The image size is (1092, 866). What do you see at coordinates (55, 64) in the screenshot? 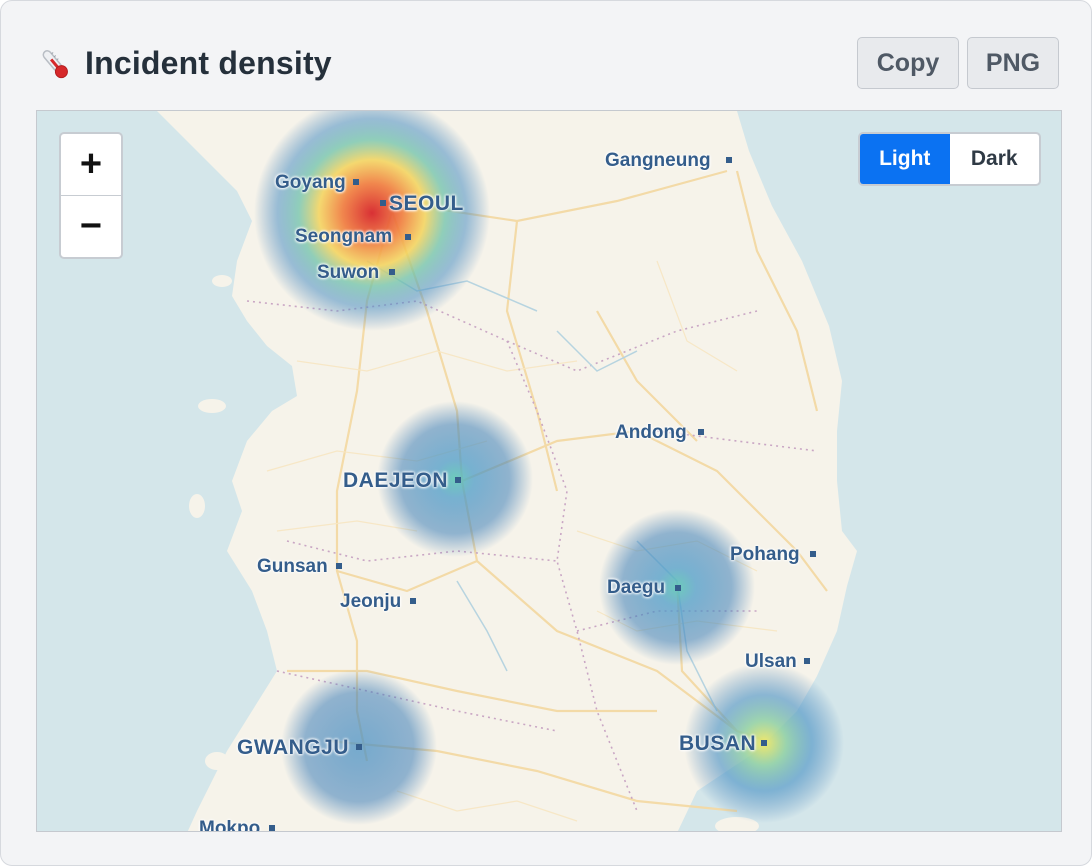
I see `thermometer-icon` at bounding box center [55, 64].